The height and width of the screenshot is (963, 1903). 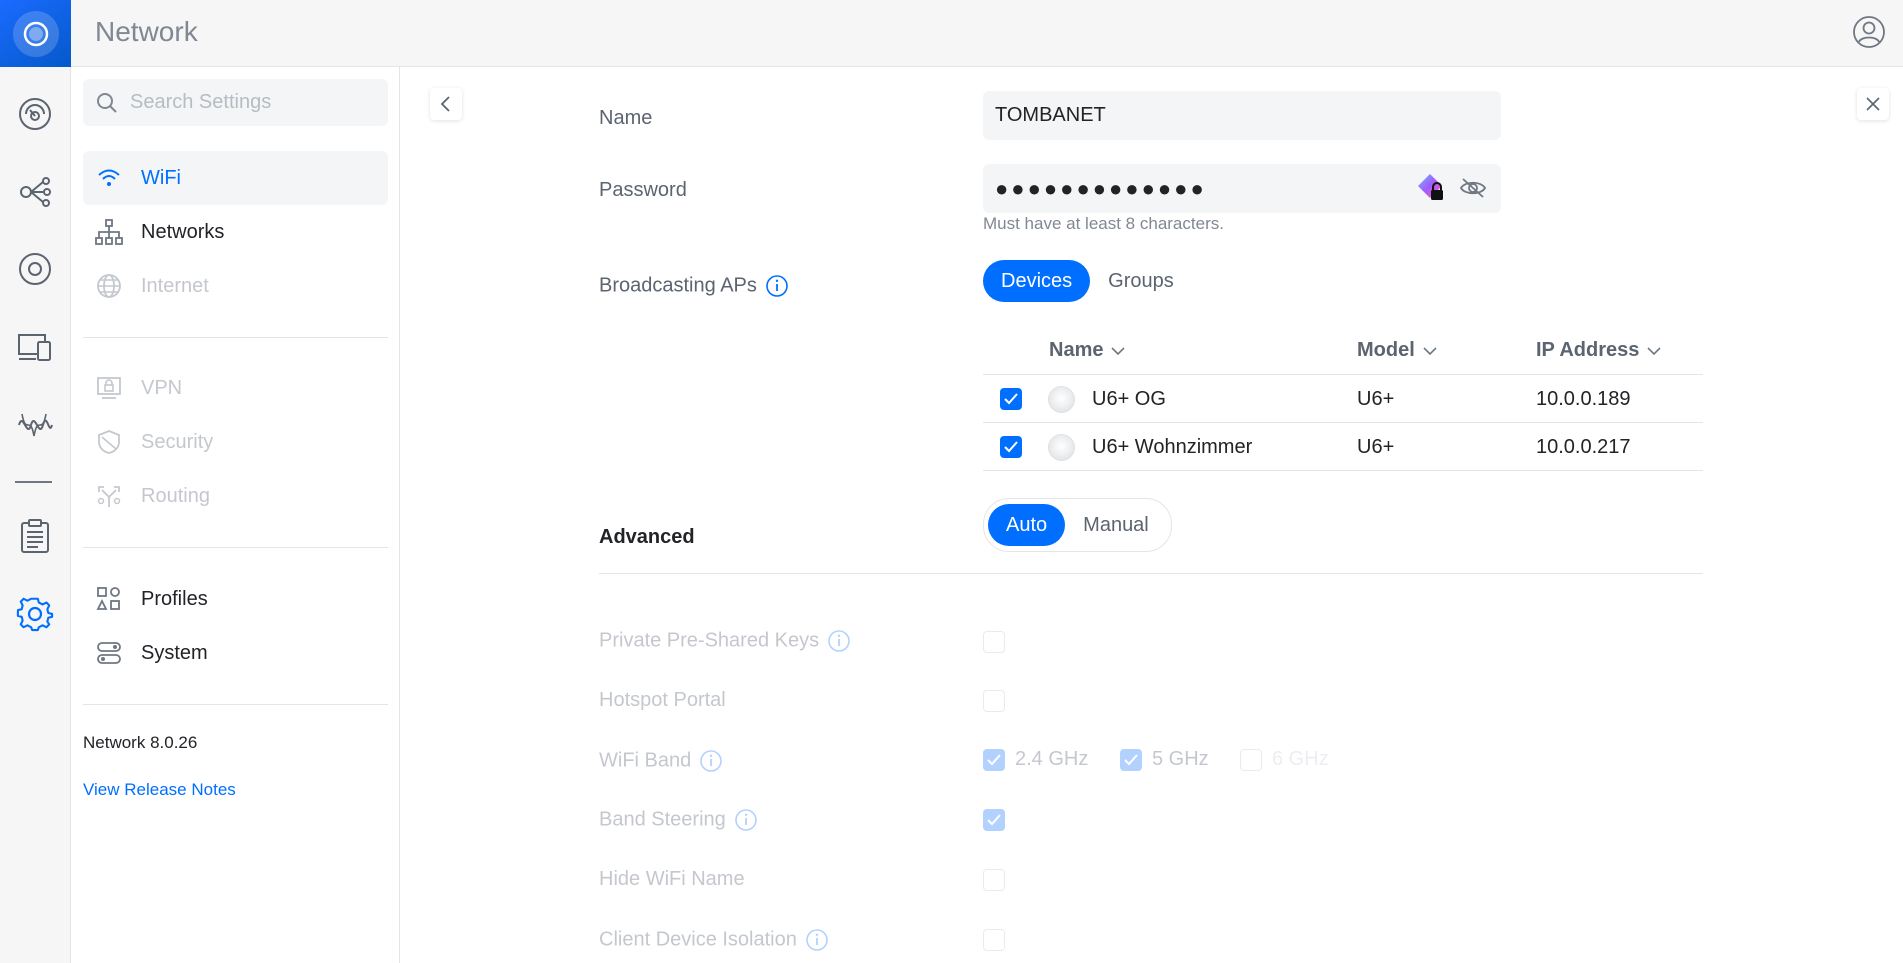 I want to click on sidebar-item-label: VPN, so click(x=162, y=387).